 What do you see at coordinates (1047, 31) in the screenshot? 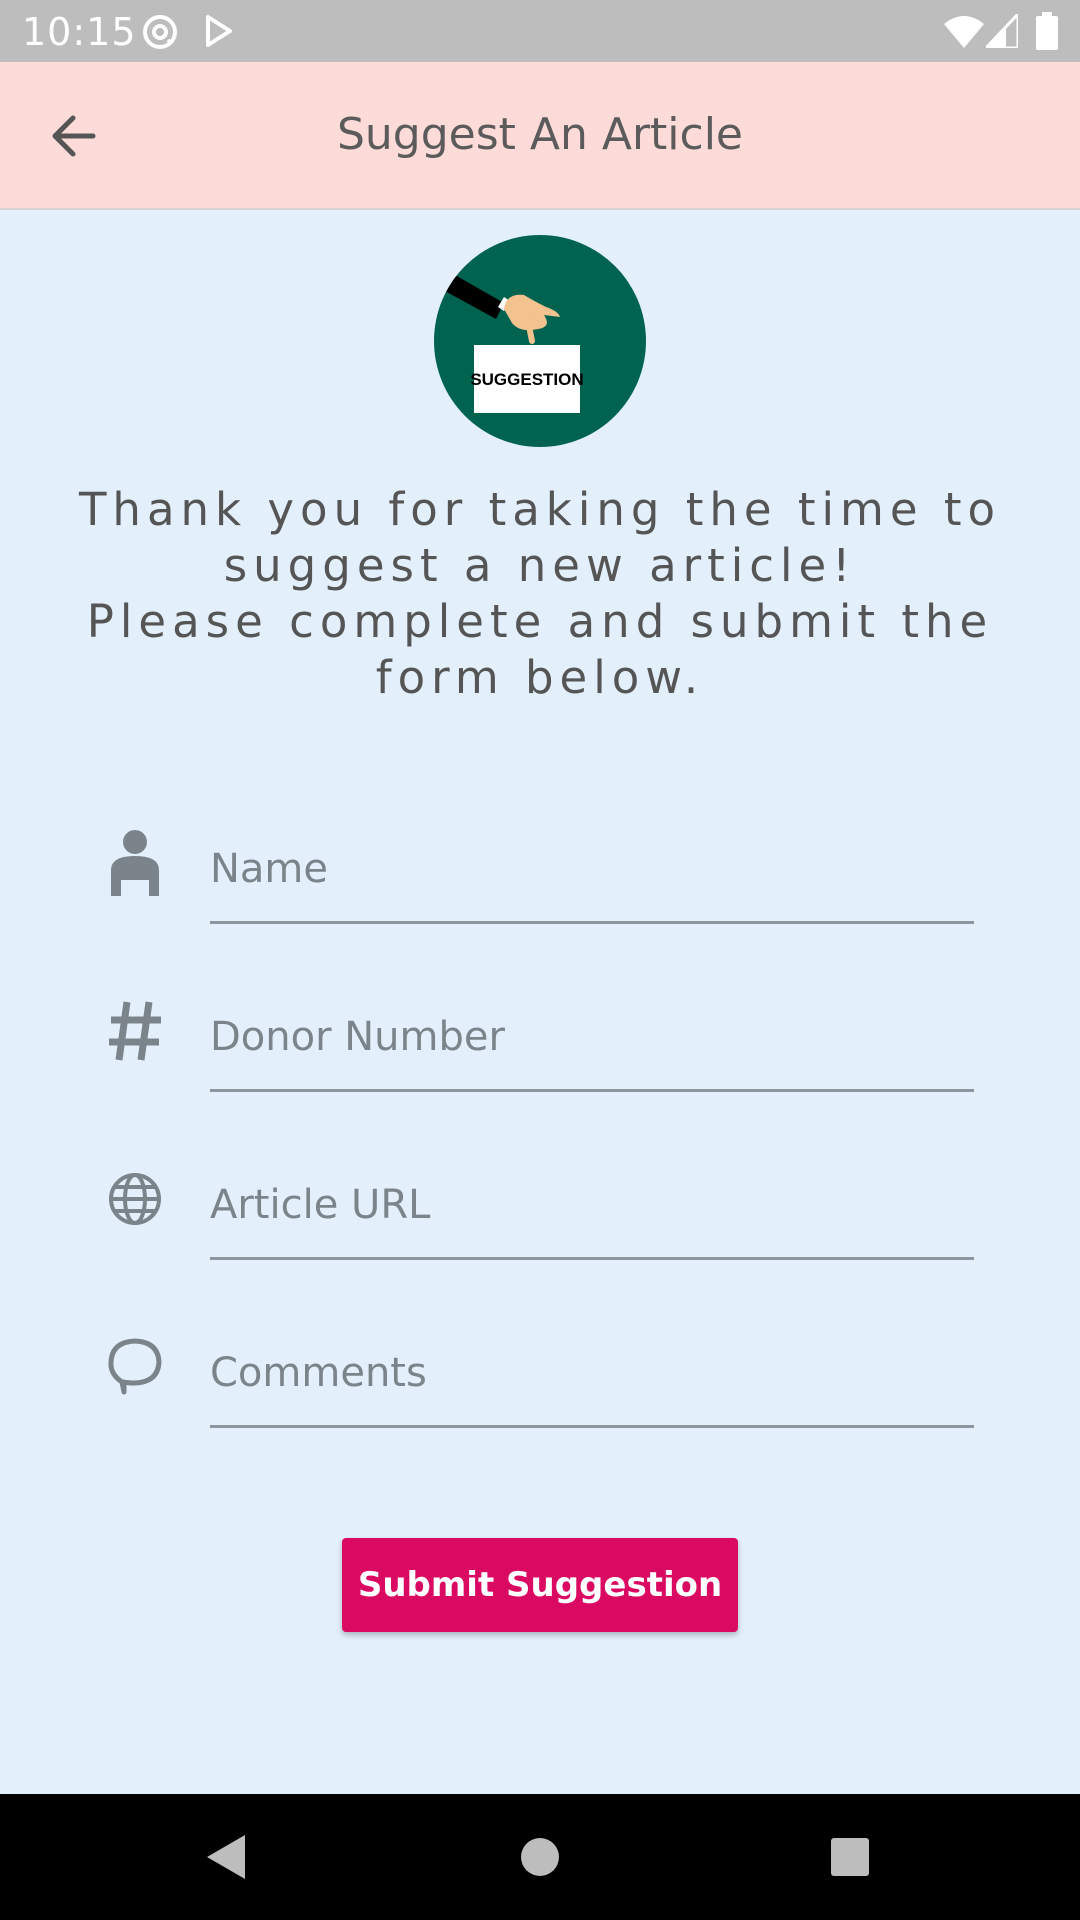
I see `battery-icon` at bounding box center [1047, 31].